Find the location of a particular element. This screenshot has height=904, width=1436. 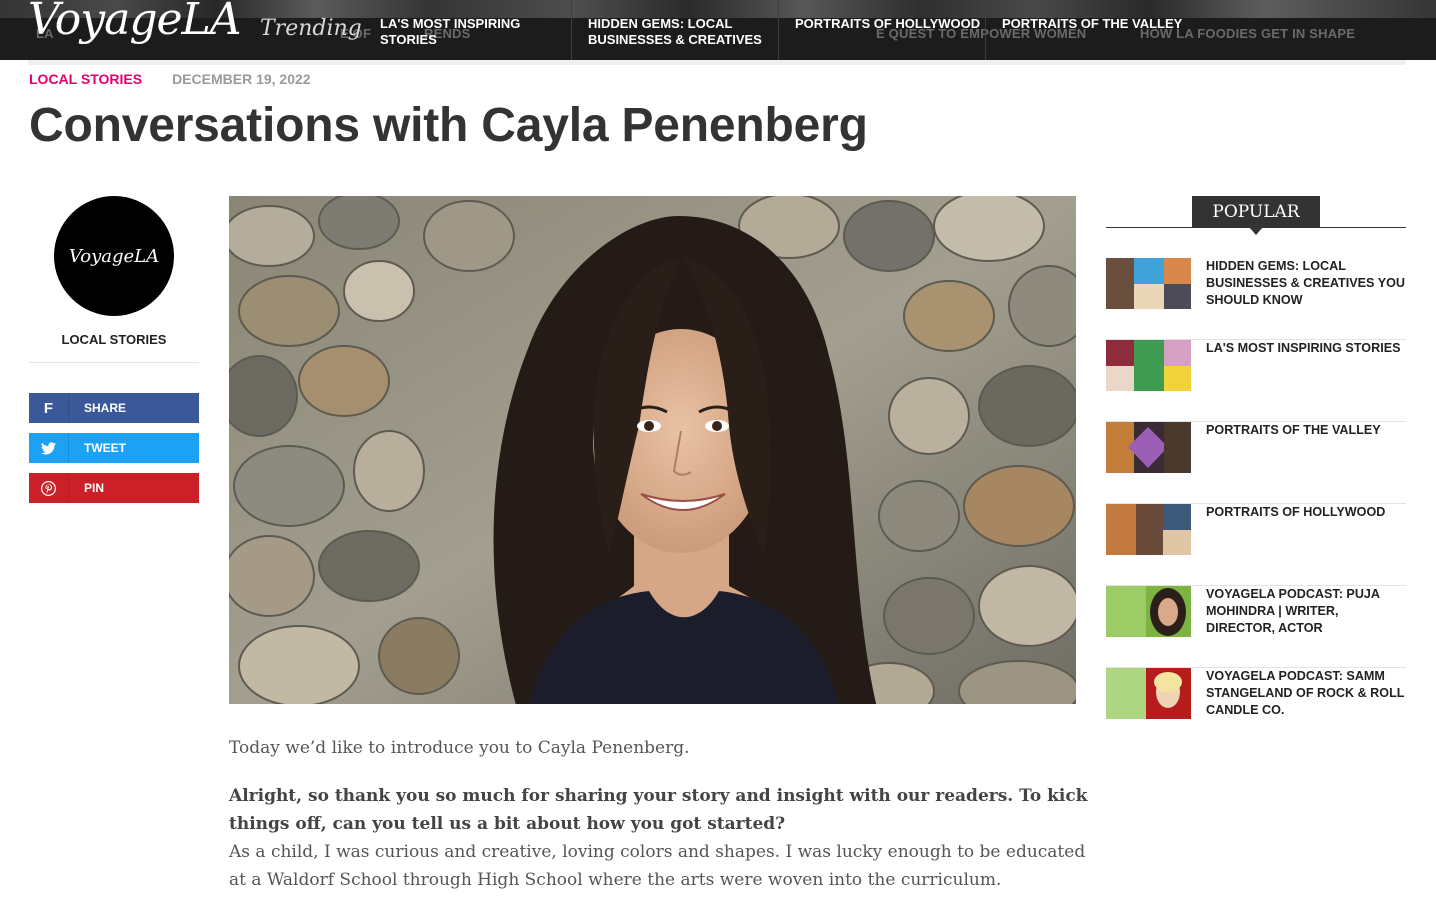

caret-down-icon is located at coordinates (1256, 231).